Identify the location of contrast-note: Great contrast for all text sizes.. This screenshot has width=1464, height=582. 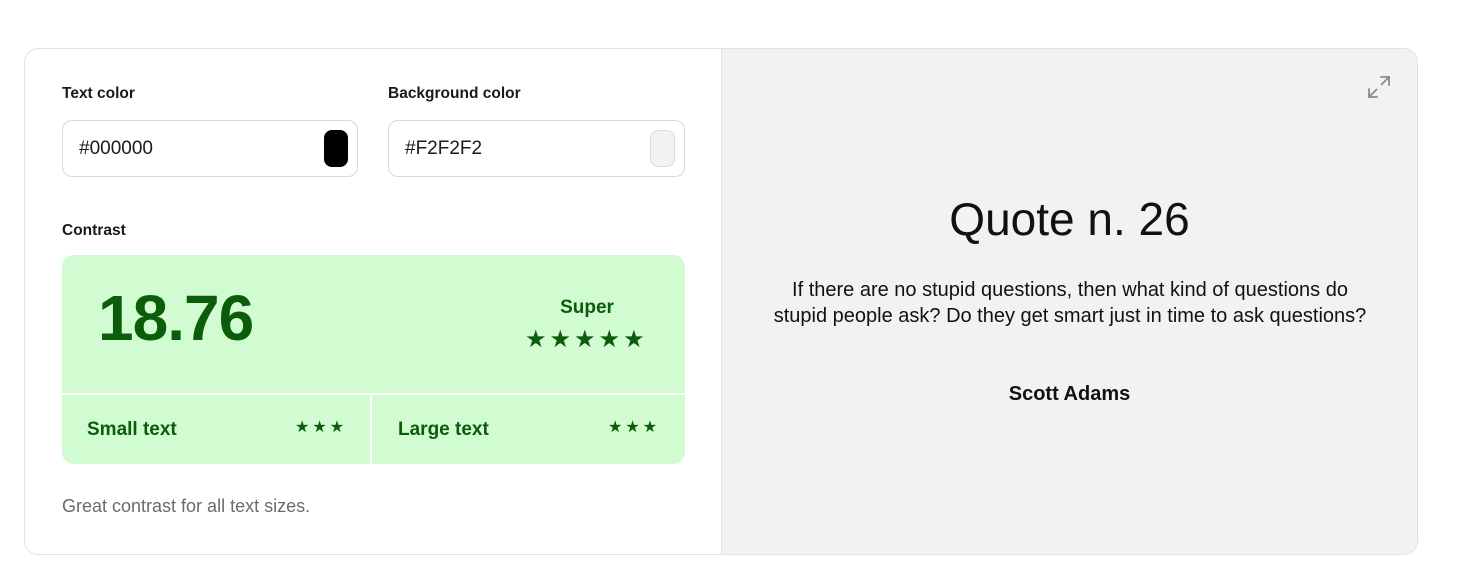
(186, 506).